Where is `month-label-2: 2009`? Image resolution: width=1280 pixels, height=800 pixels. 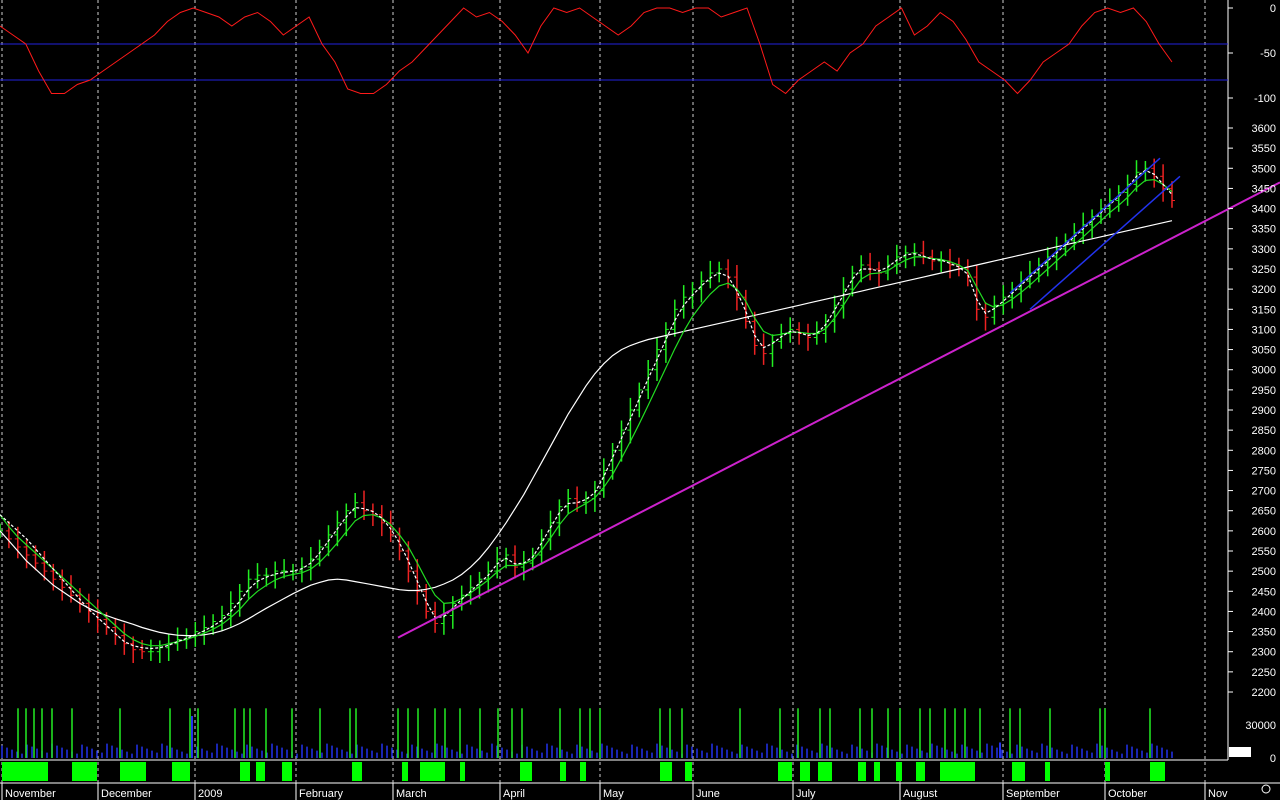
month-label-2: 2009 is located at coordinates (210, 794).